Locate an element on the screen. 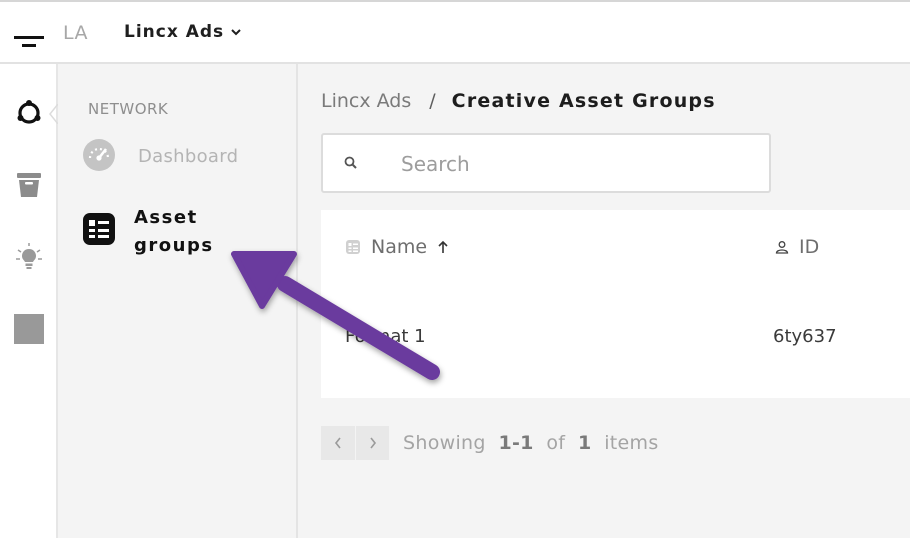  pagination-range-start: 1 is located at coordinates (505, 443).